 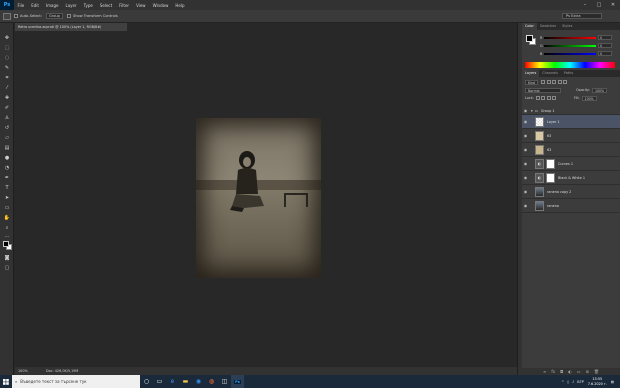 I want to click on type-tool-icon: T, so click(x=7, y=188).